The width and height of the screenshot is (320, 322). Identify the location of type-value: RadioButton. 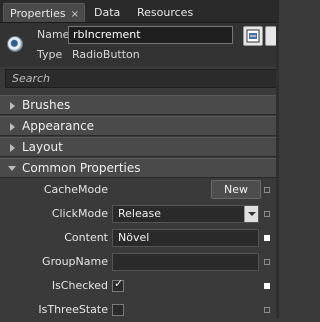
(106, 54).